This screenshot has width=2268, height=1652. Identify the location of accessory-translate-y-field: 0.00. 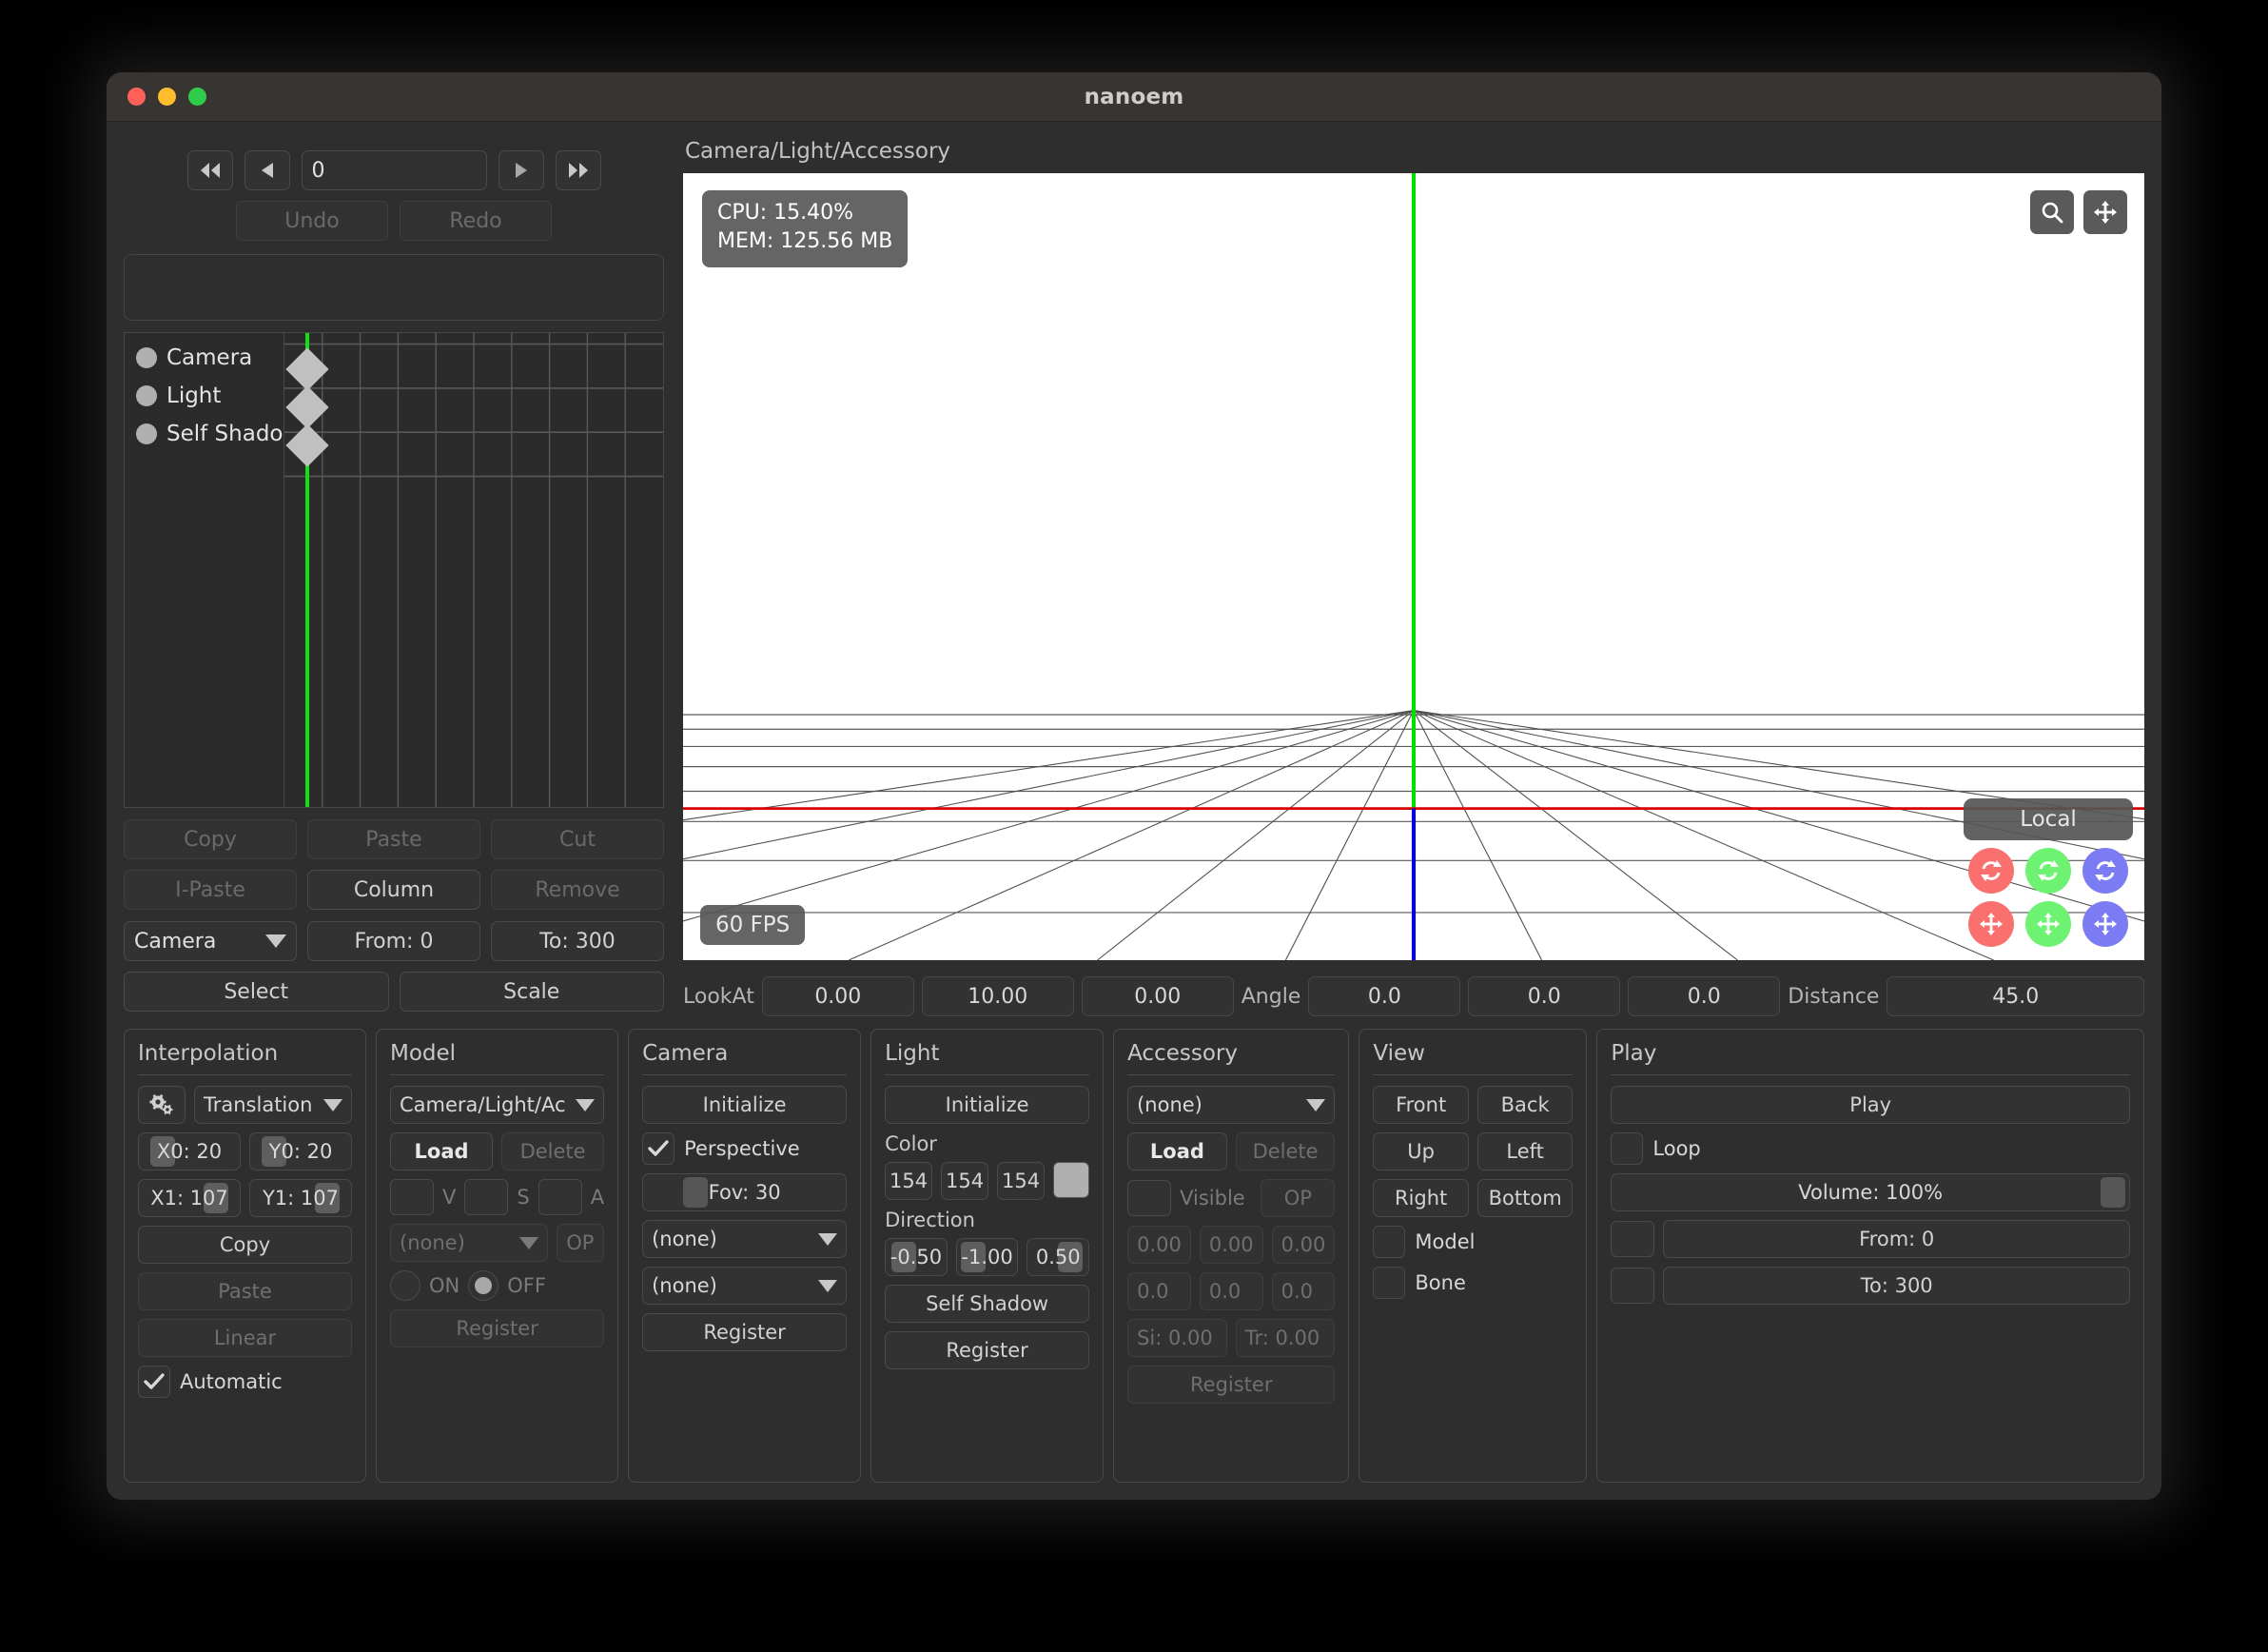
(1231, 1245).